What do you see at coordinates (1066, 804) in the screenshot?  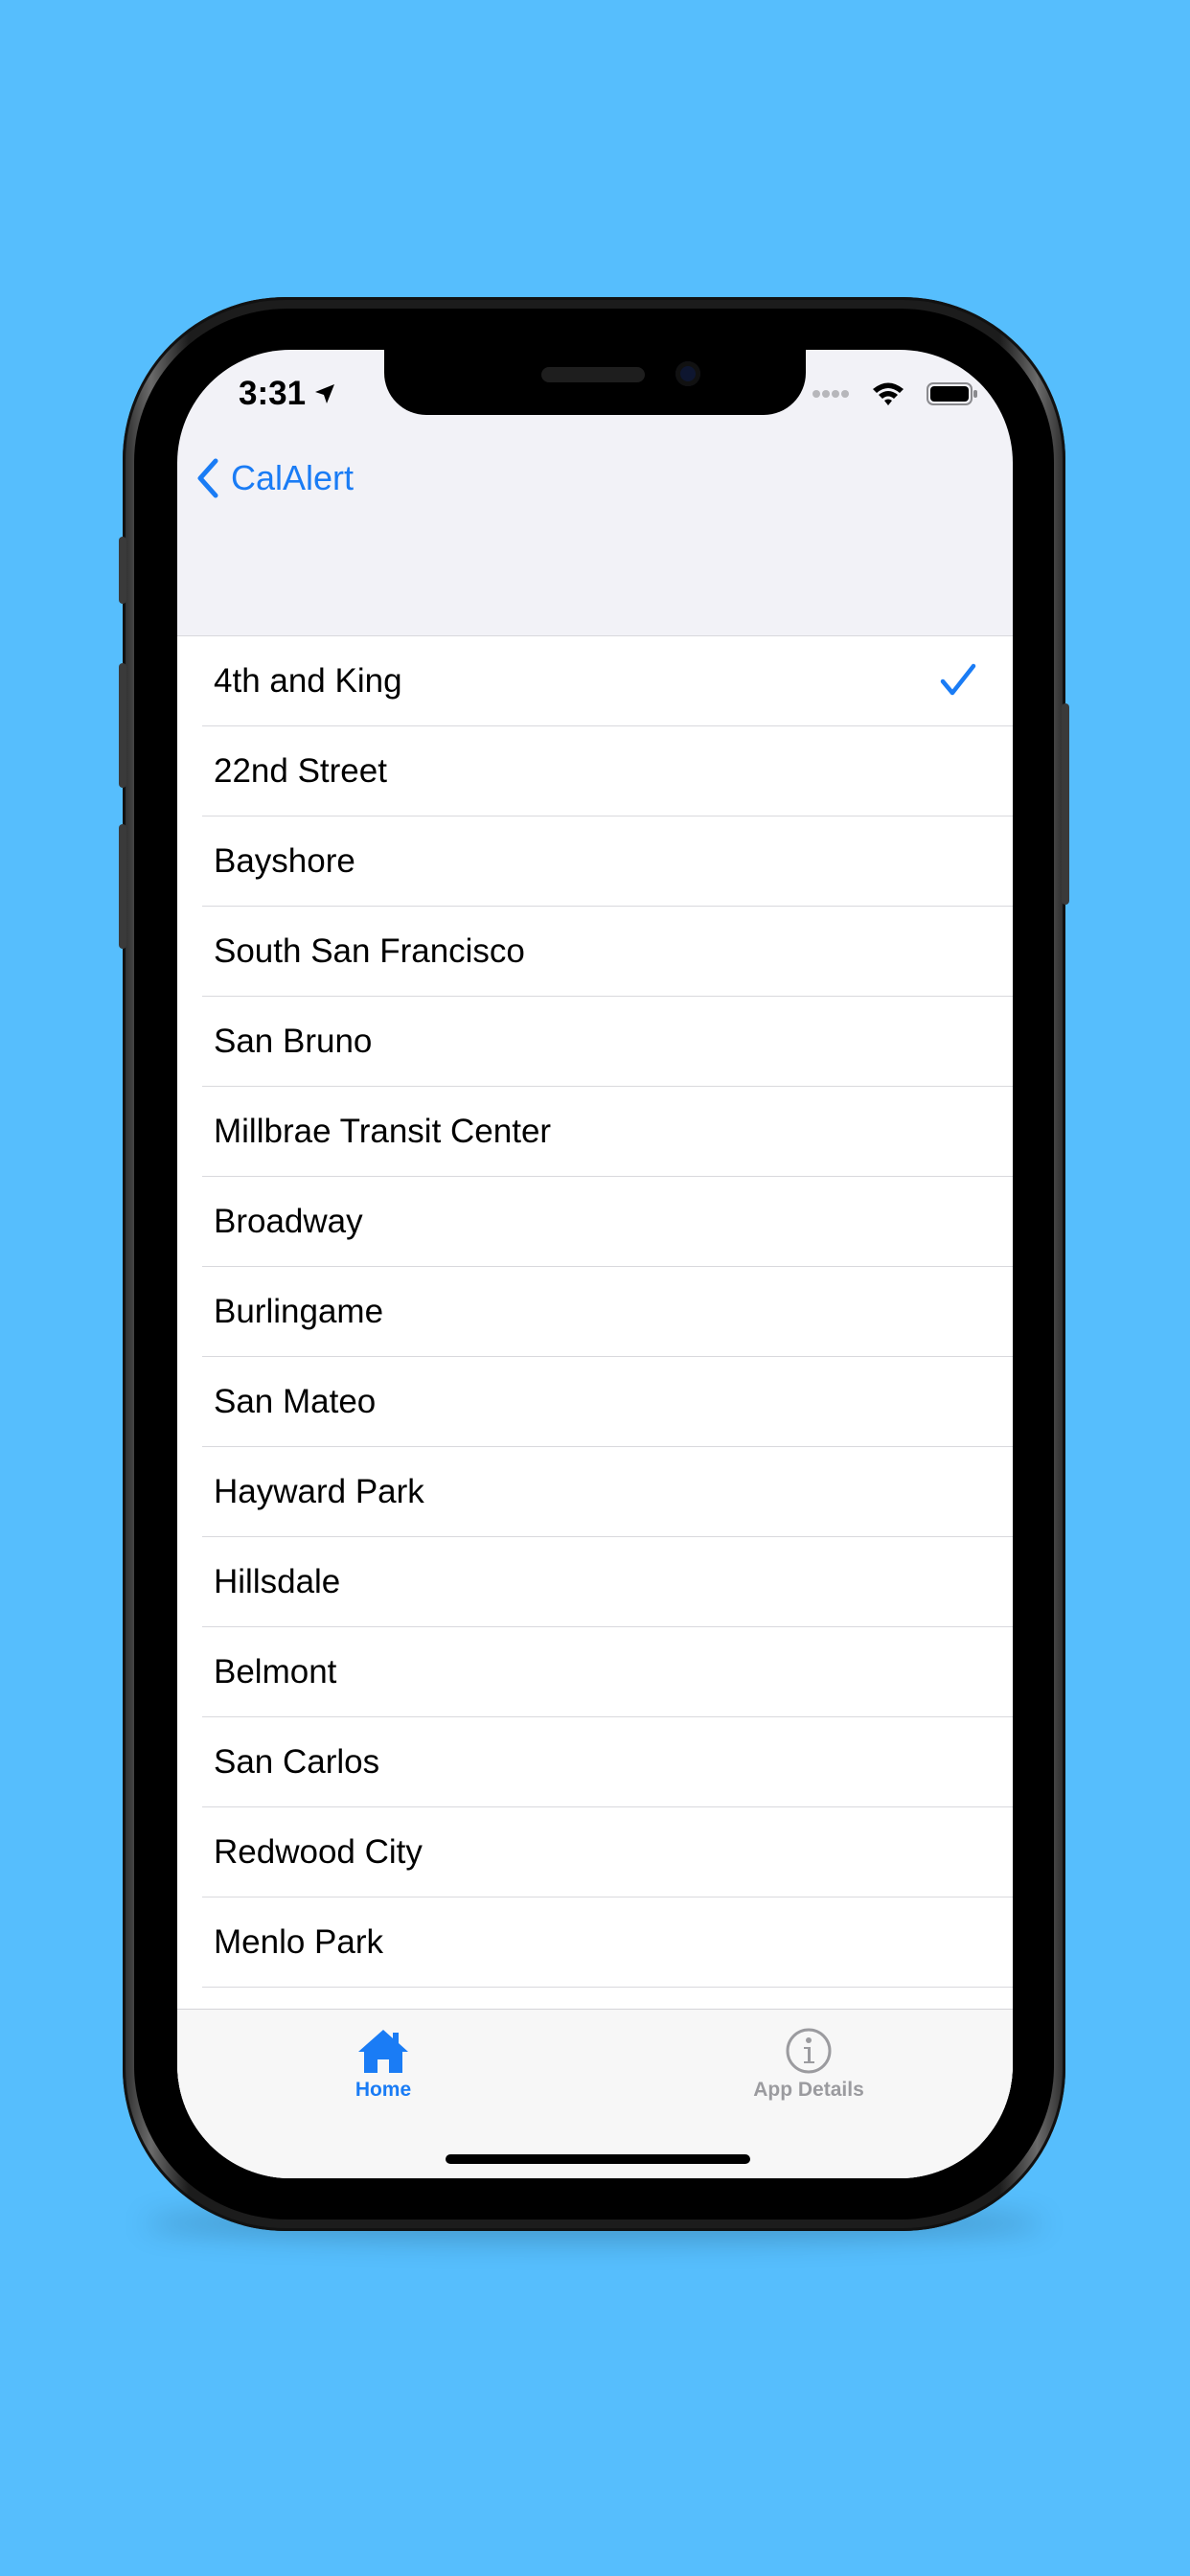 I see `power-button` at bounding box center [1066, 804].